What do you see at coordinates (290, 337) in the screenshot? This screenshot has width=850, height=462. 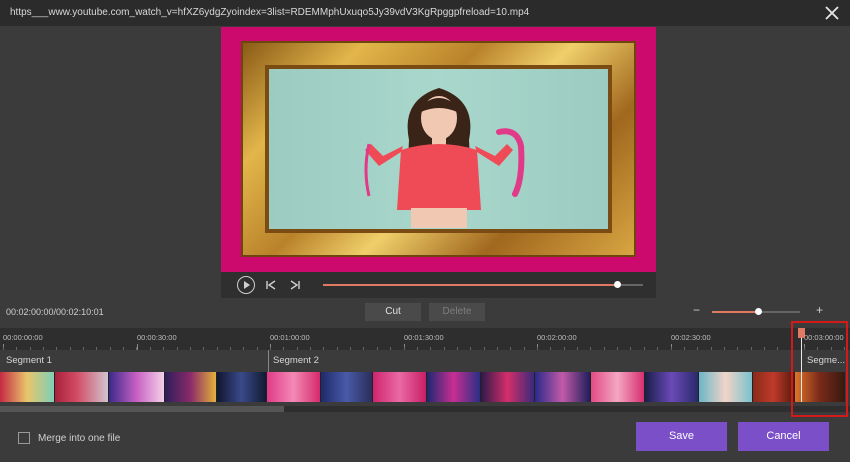 I see `ruler-tick-label: 00:01:00:00` at bounding box center [290, 337].